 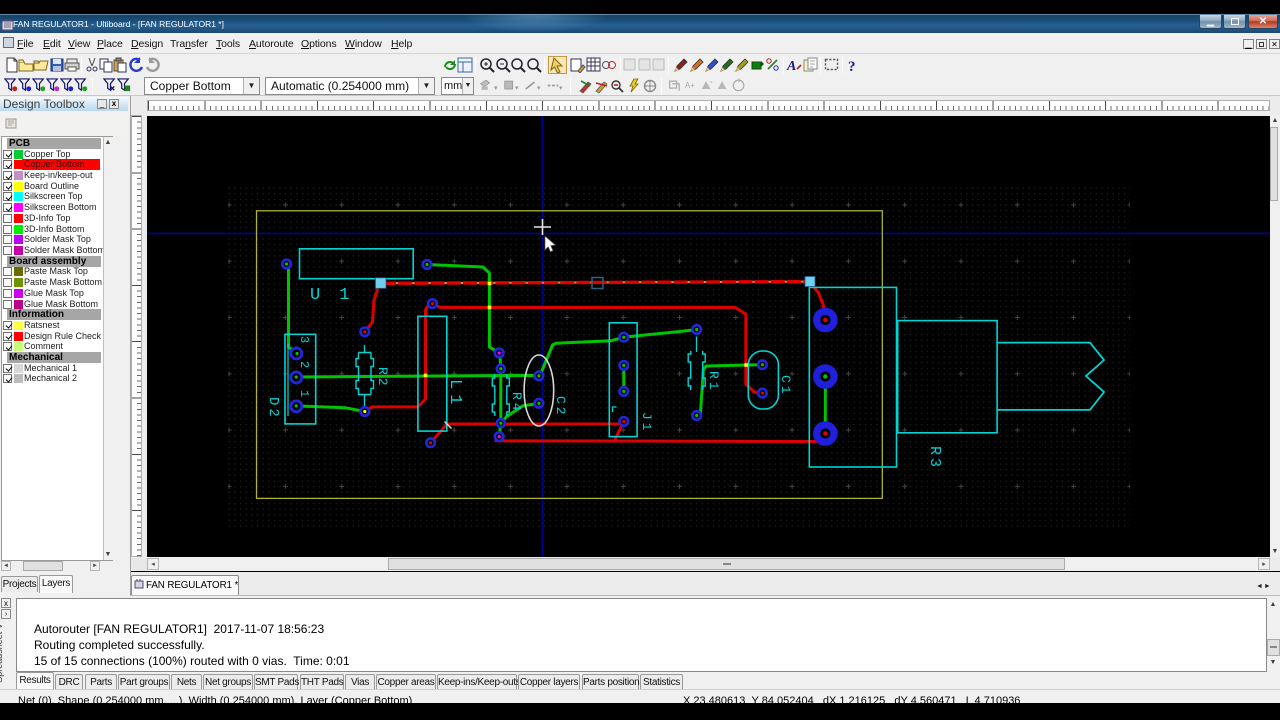 What do you see at coordinates (304, 339) in the screenshot?
I see `svg-text: 3` at bounding box center [304, 339].